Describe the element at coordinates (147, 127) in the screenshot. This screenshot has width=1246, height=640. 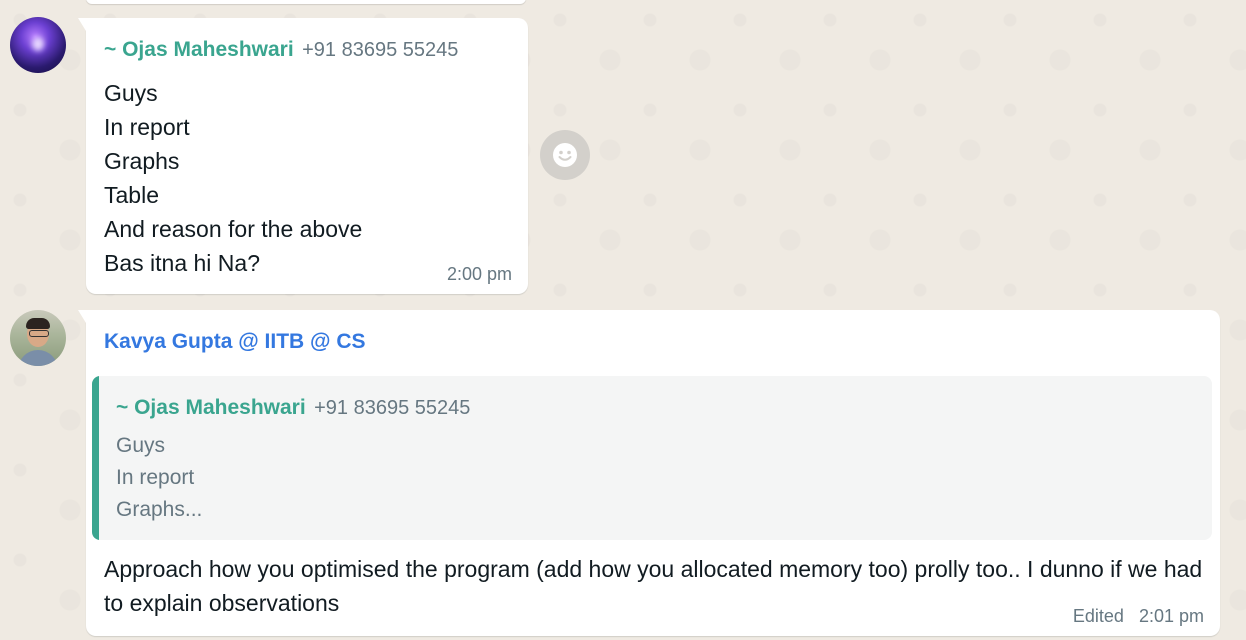
I see `message-line: In report` at that location.